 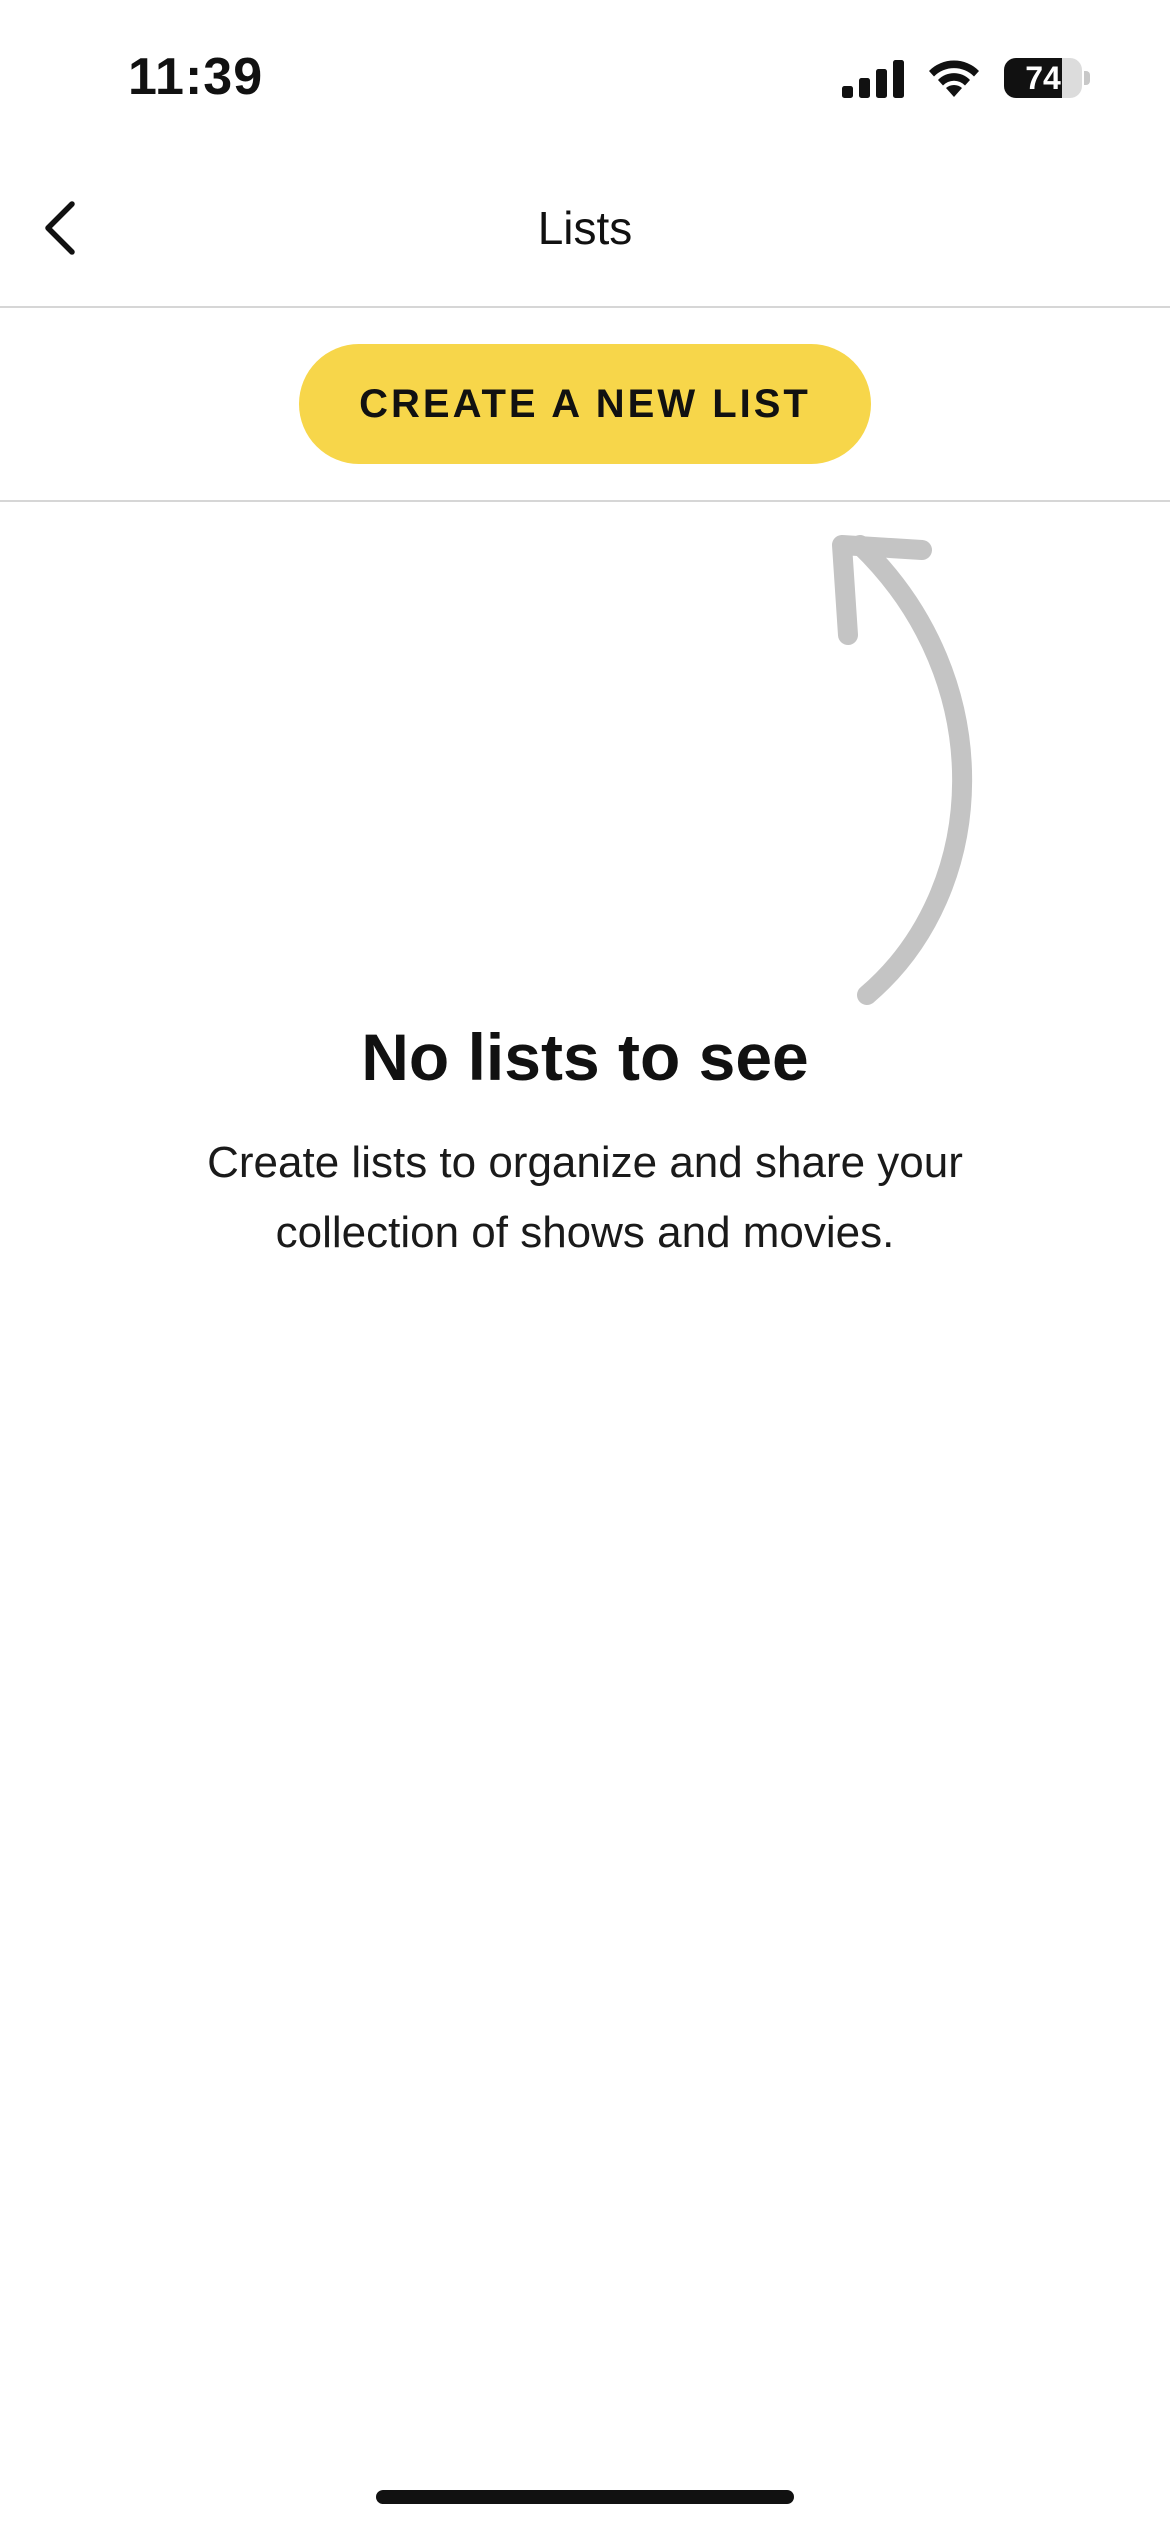 I want to click on battery-tip, so click(x=1087, y=78).